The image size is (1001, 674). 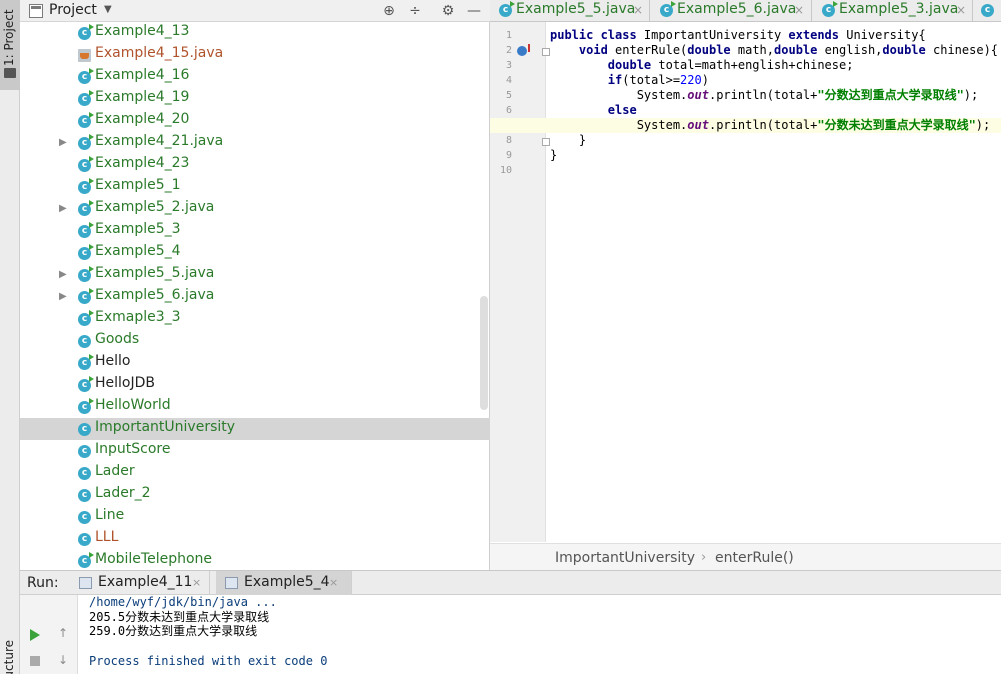 What do you see at coordinates (570, 11) in the screenshot?
I see `editor-tab: c Example5_5.java ×` at bounding box center [570, 11].